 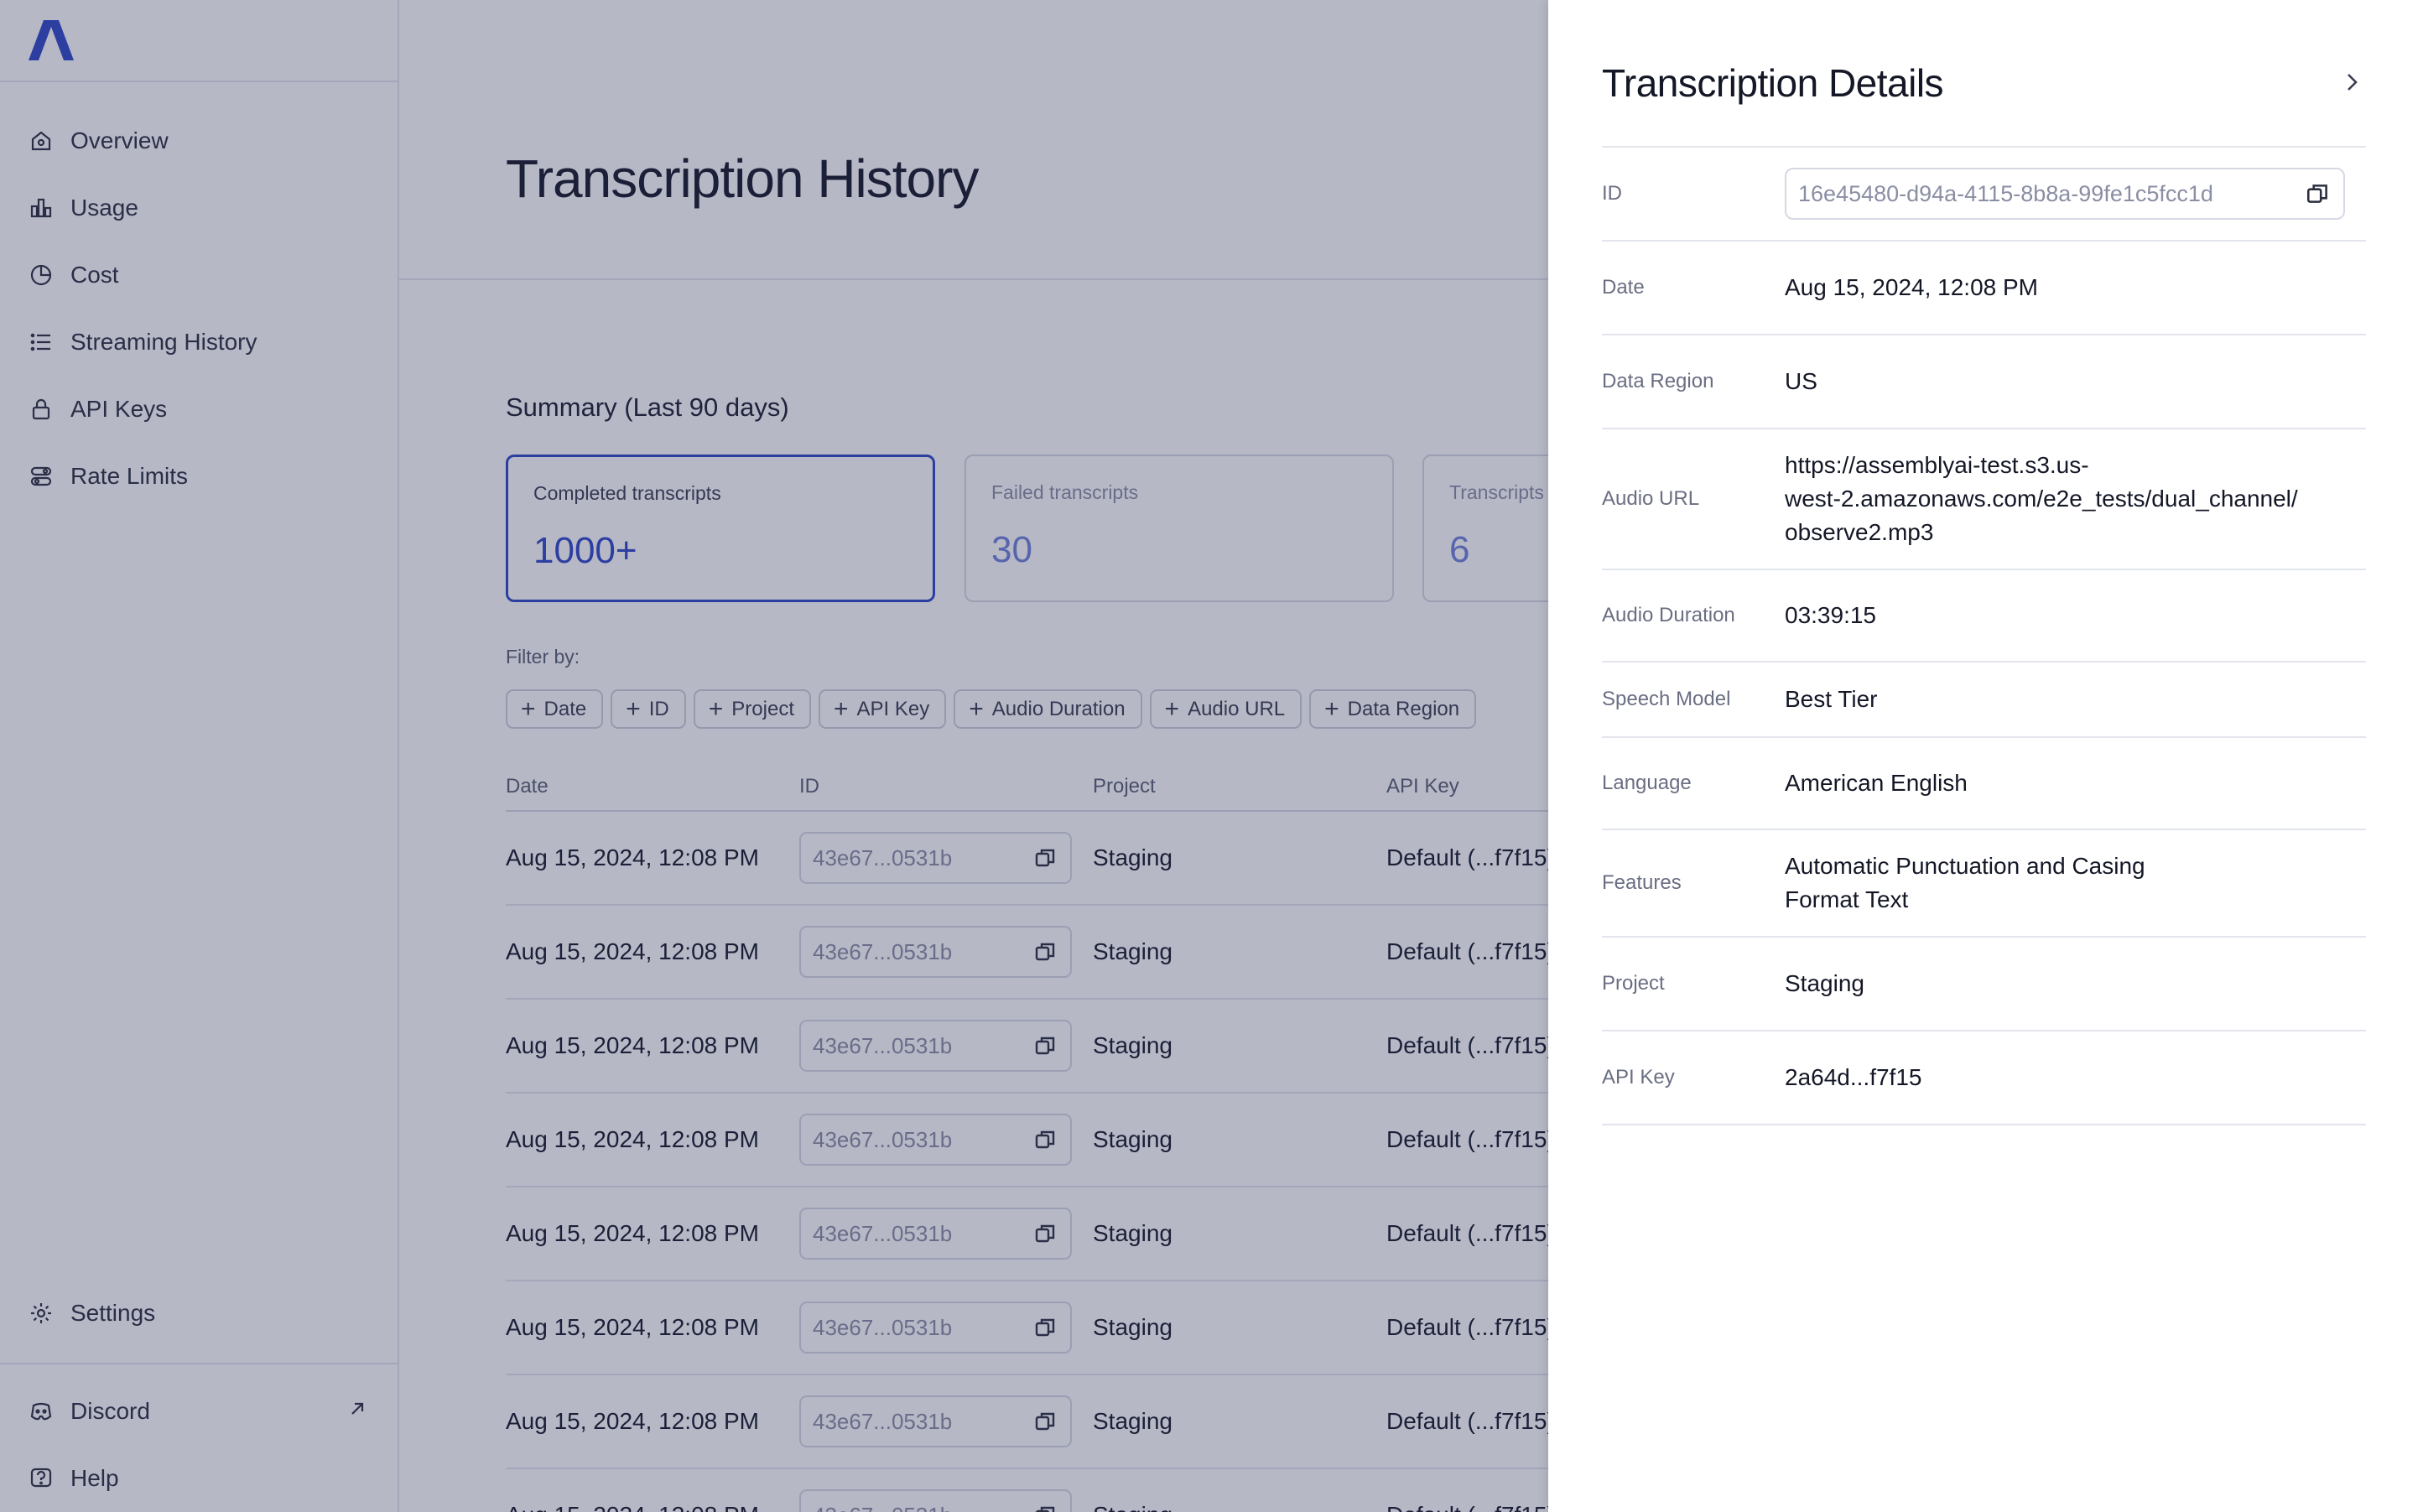 What do you see at coordinates (1667, 699) in the screenshot?
I see `detail-label: Speech Model` at bounding box center [1667, 699].